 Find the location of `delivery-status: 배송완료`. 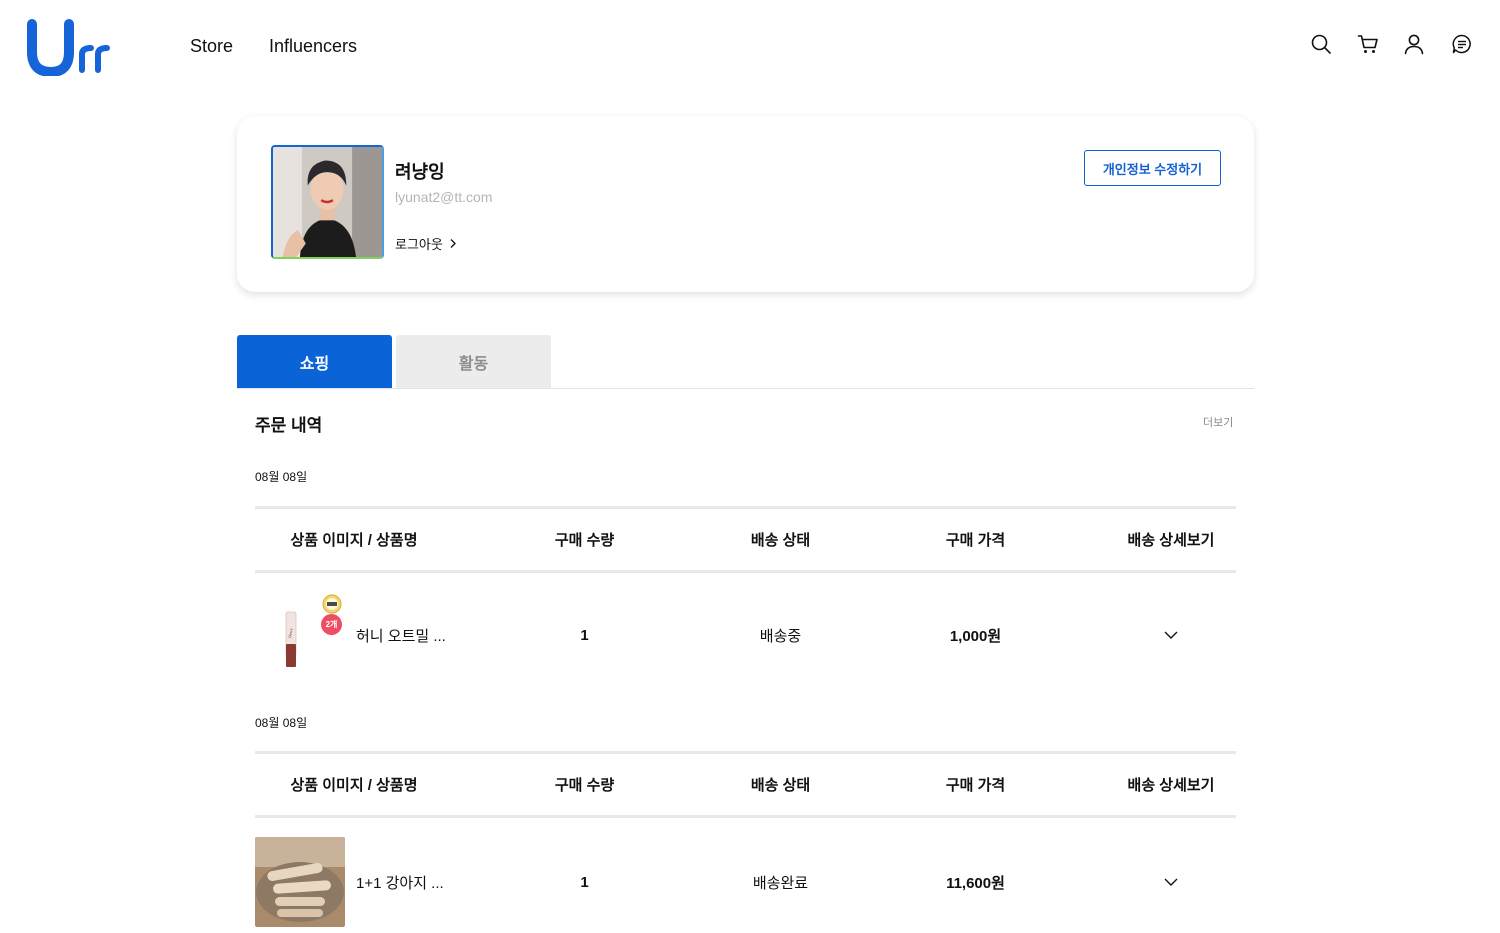

delivery-status: 배송완료 is located at coordinates (780, 883).